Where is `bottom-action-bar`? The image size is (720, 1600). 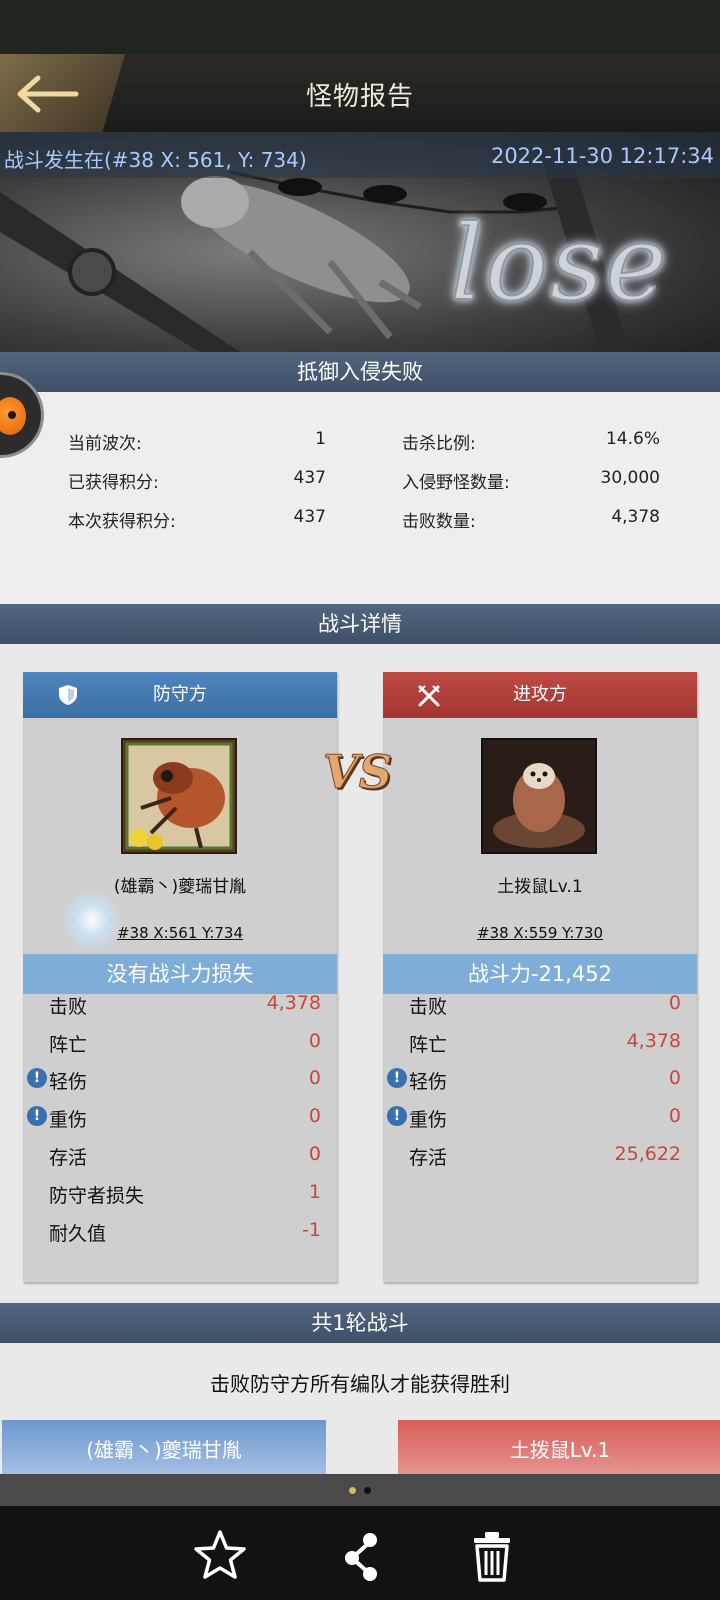
bottom-action-bar is located at coordinates (360, 1553).